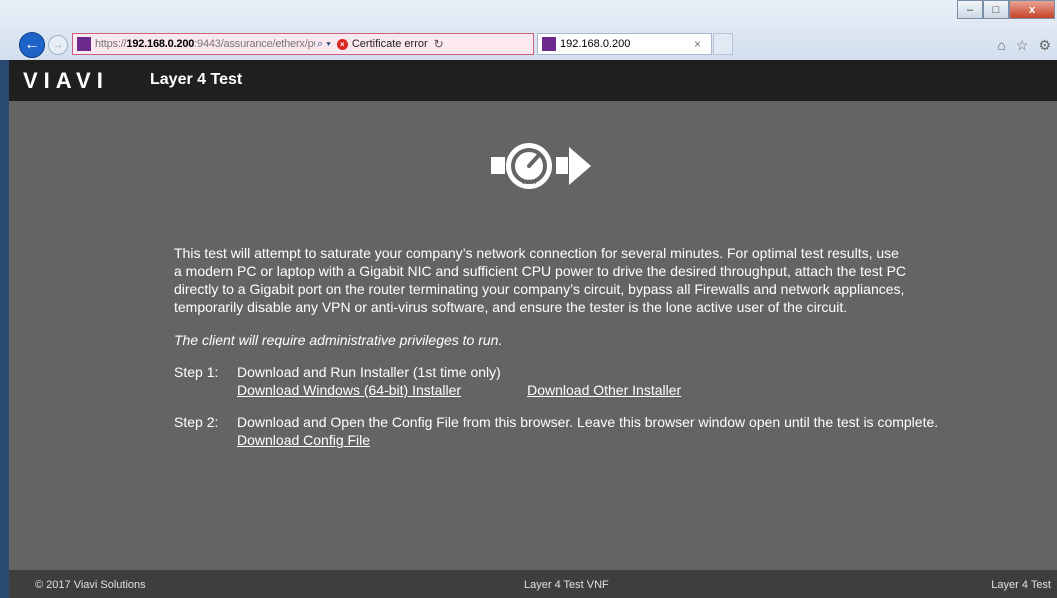 The height and width of the screenshot is (598, 1057). I want to click on tab-close-icon: ×, so click(697, 44).